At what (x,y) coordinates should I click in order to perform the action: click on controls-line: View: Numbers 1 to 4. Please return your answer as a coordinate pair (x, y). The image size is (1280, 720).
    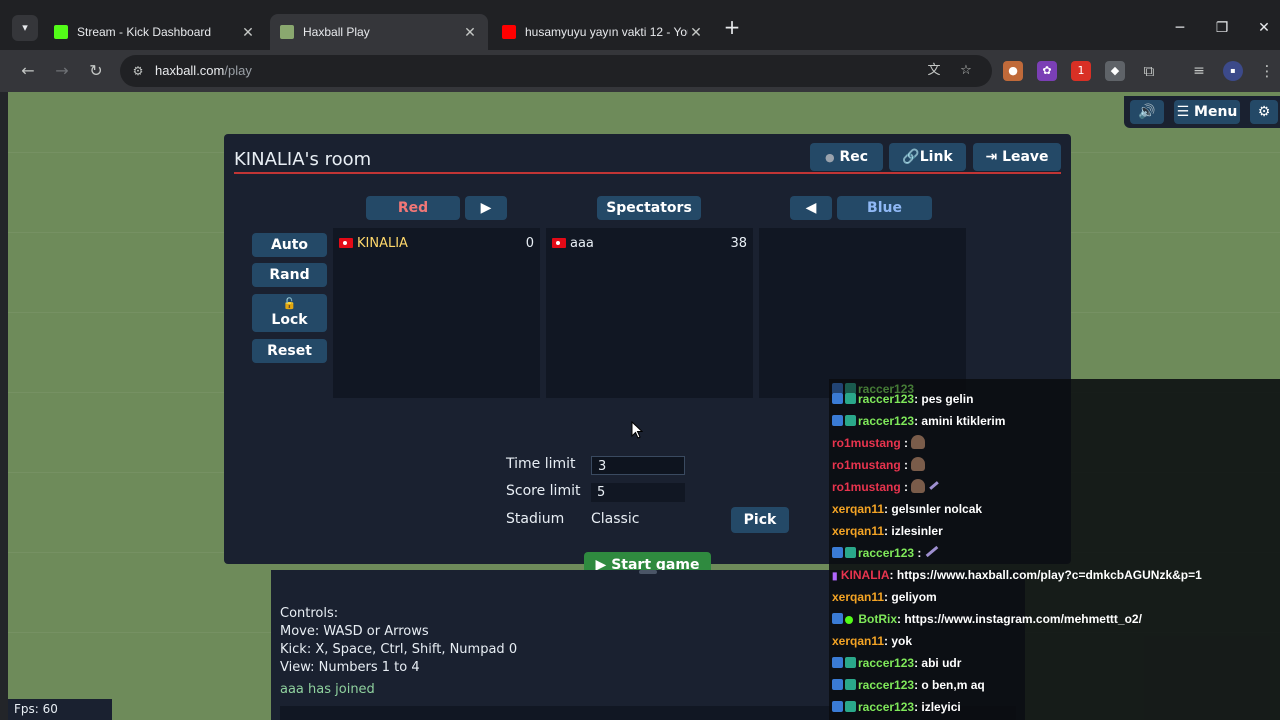
    Looking at the image, I should click on (350, 667).